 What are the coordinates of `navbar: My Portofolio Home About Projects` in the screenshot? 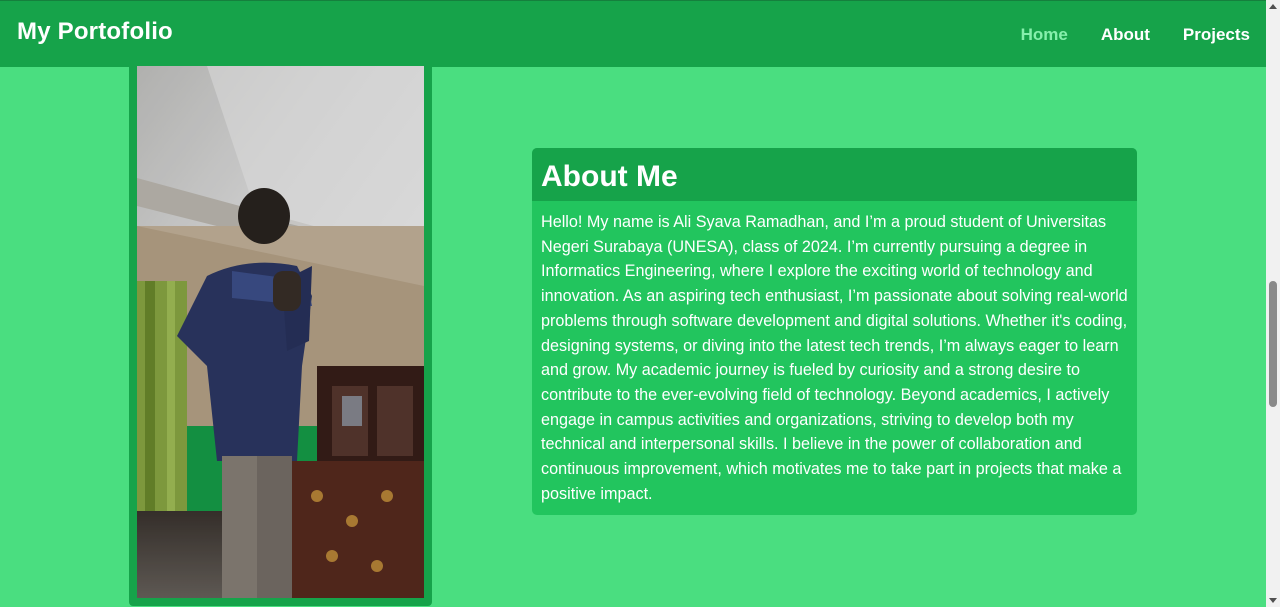 It's located at (633, 33).